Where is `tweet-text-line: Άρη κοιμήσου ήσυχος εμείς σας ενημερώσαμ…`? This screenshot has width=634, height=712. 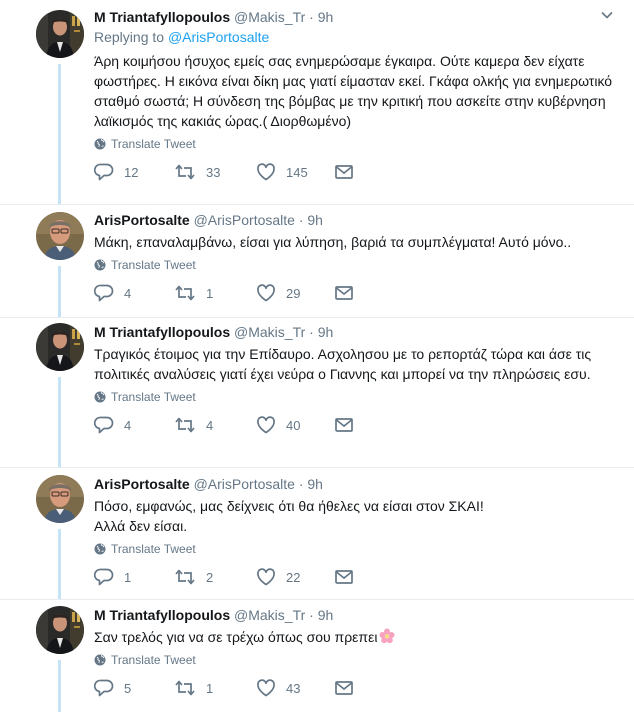 tweet-text-line: Άρη κοιμήσου ήσυχος εμείς σας ενημερώσαμ… is located at coordinates (353, 91).